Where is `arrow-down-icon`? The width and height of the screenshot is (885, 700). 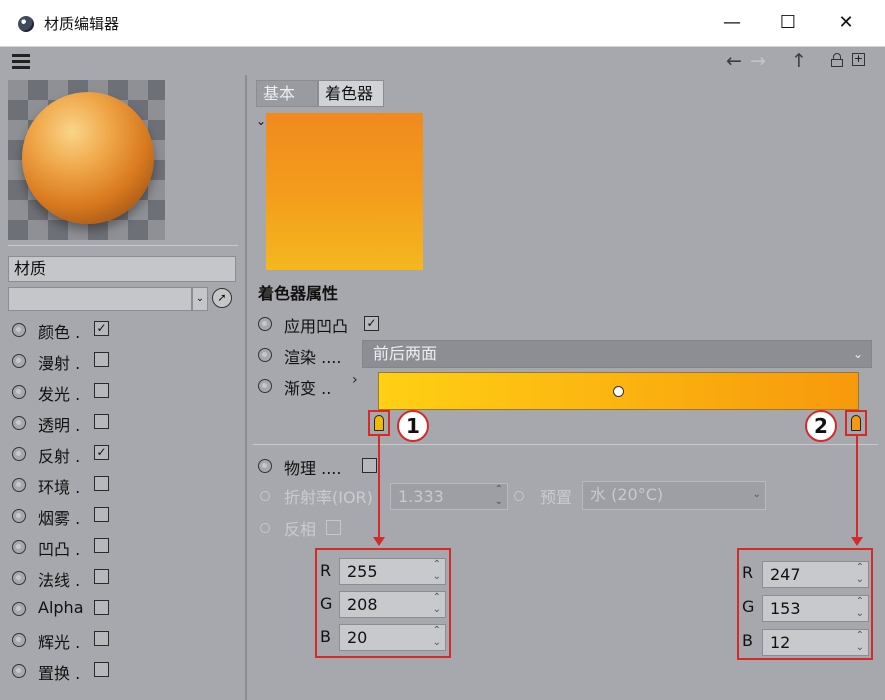 arrow-down-icon is located at coordinates (857, 541).